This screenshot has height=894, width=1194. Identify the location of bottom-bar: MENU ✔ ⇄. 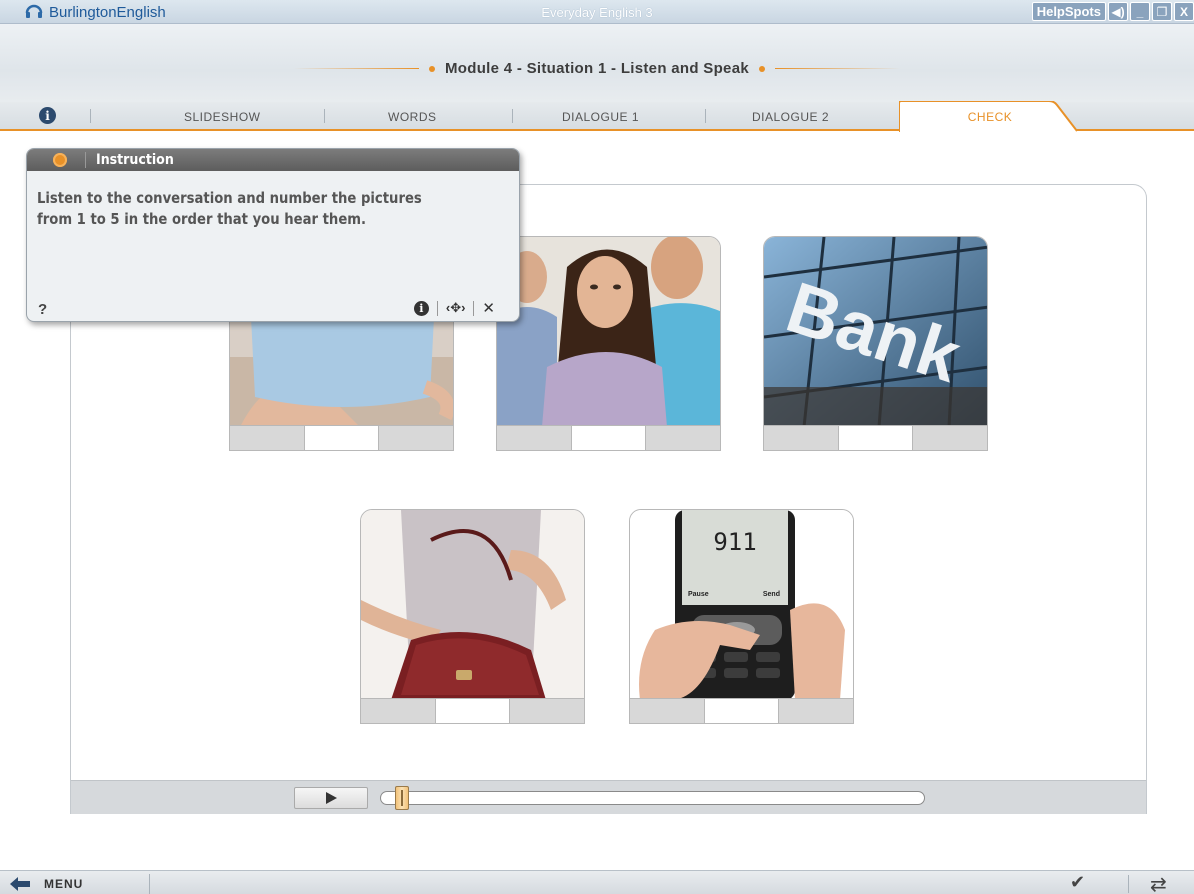
(597, 882).